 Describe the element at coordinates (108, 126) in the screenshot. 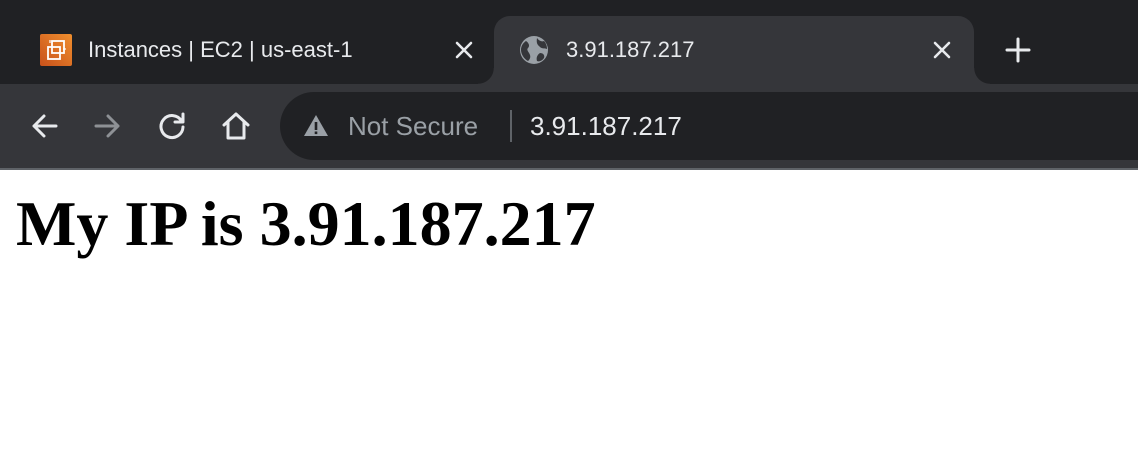

I see `forward-arrow-icon` at that location.